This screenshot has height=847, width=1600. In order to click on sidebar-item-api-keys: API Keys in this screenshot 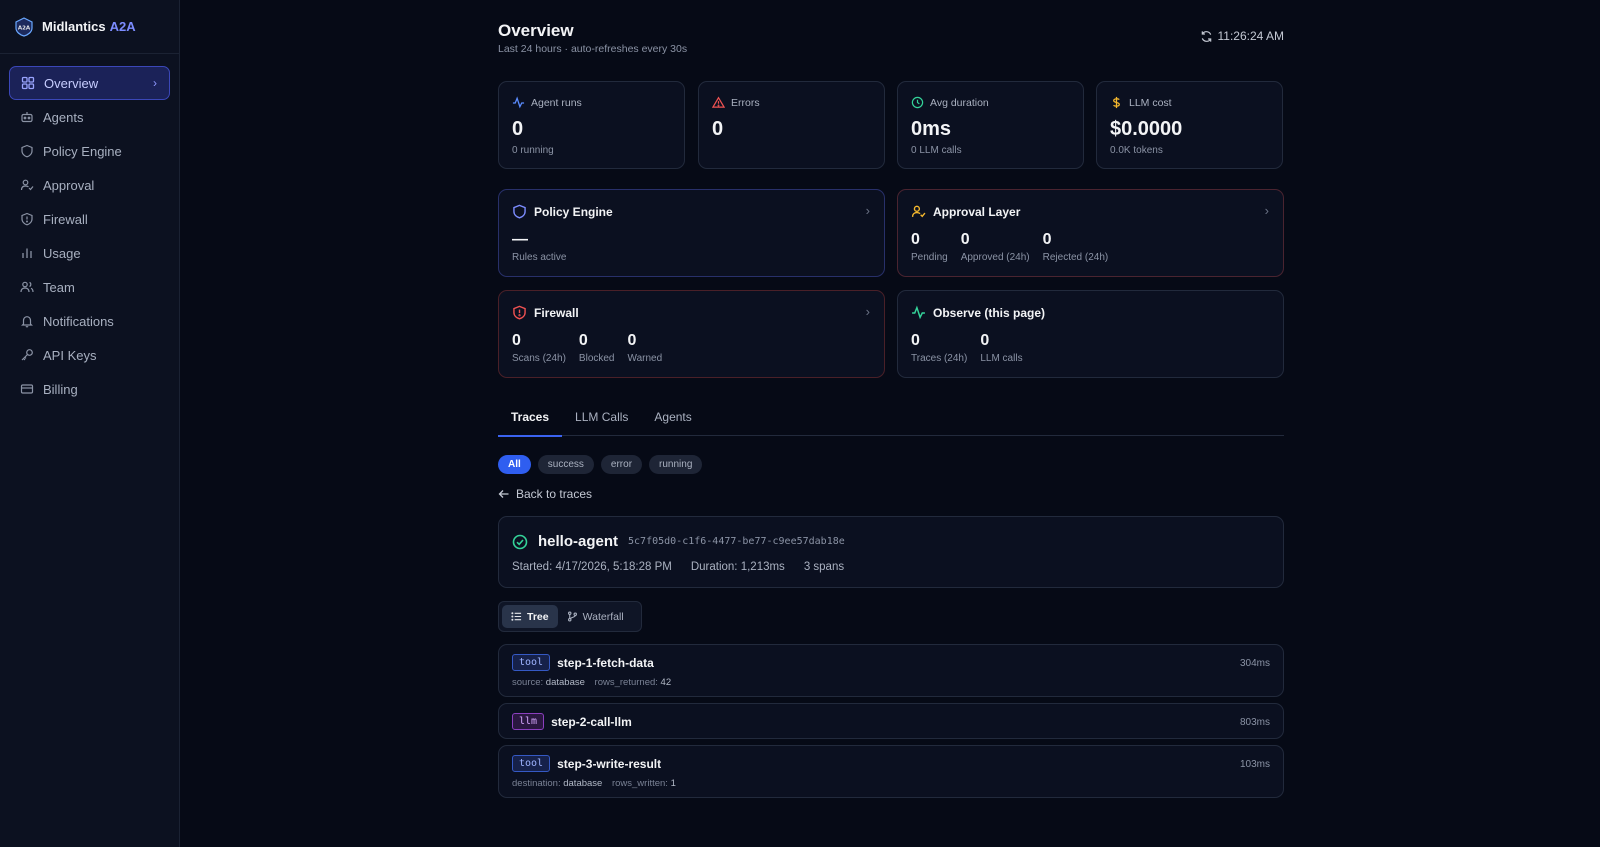, I will do `click(89, 355)`.